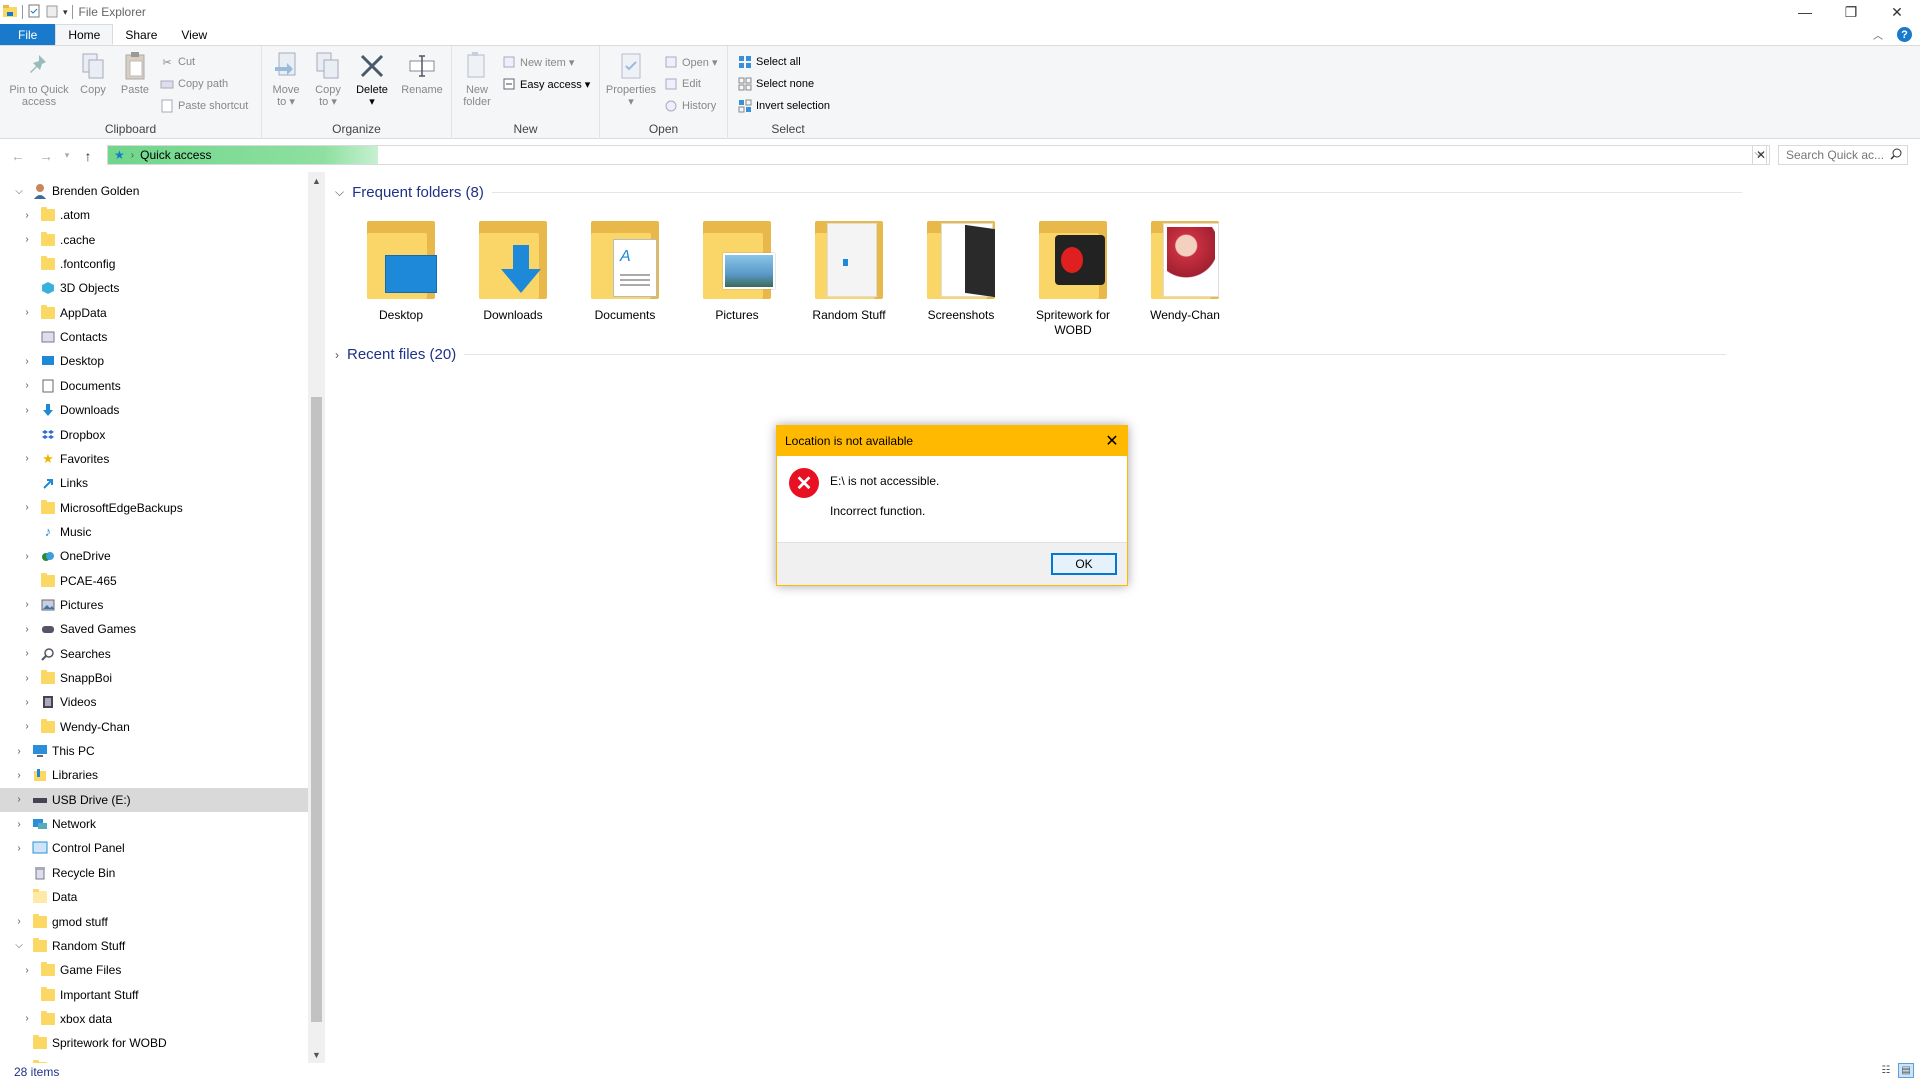 This screenshot has height=1080, width=1920. What do you see at coordinates (154, 751) in the screenshot?
I see `nav-item: › This PC` at bounding box center [154, 751].